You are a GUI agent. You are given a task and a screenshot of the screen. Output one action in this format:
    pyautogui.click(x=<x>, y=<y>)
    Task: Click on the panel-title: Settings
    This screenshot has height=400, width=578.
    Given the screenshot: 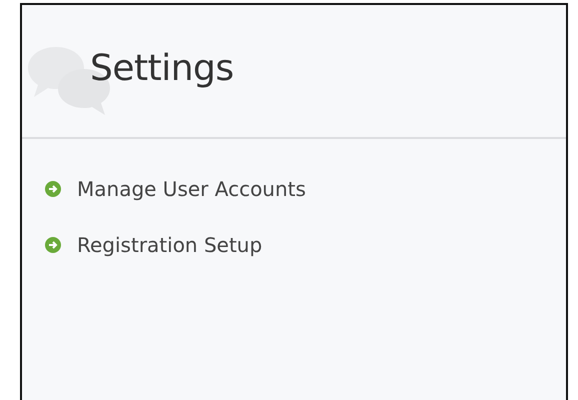 What is the action you would take?
    pyautogui.click(x=162, y=69)
    